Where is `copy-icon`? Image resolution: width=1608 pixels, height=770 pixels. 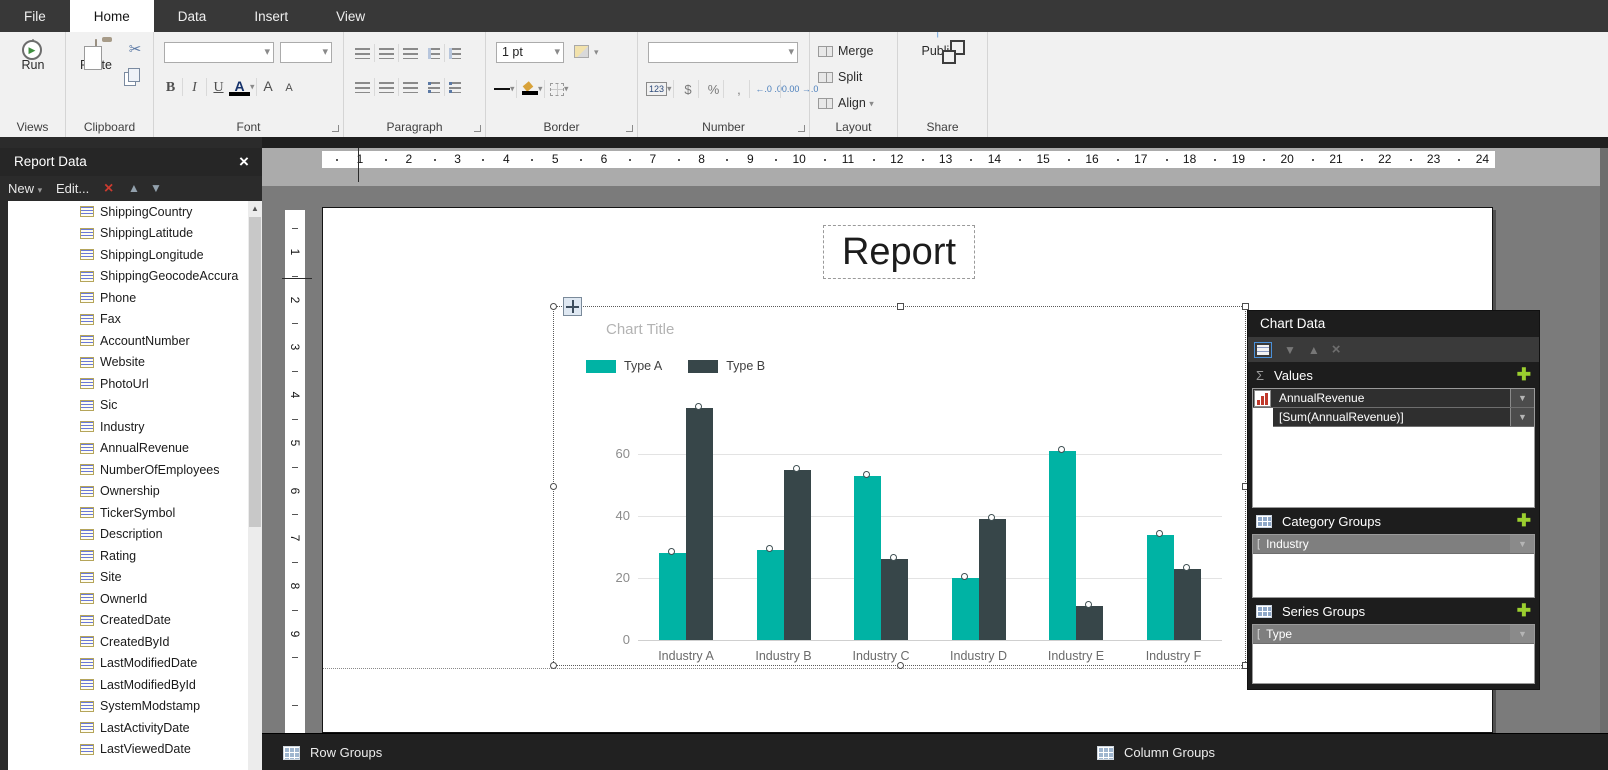 copy-icon is located at coordinates (134, 75).